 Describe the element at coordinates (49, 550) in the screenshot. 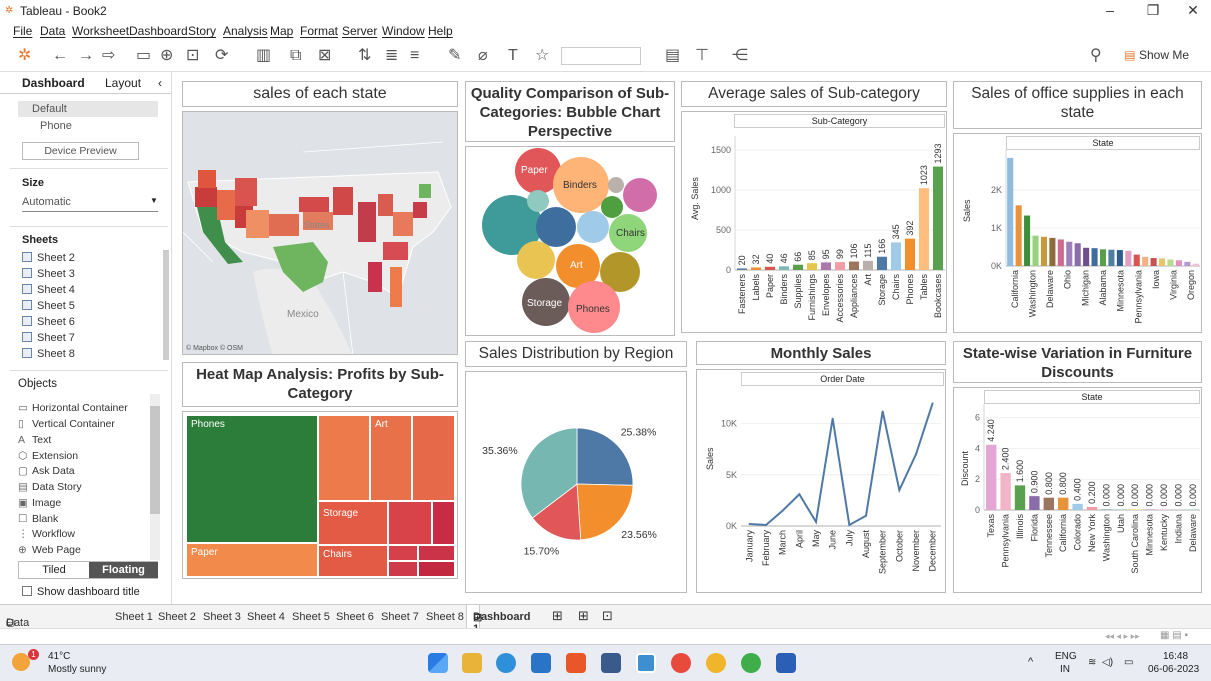

I see `object-web-page: ⊕ Web Page` at that location.